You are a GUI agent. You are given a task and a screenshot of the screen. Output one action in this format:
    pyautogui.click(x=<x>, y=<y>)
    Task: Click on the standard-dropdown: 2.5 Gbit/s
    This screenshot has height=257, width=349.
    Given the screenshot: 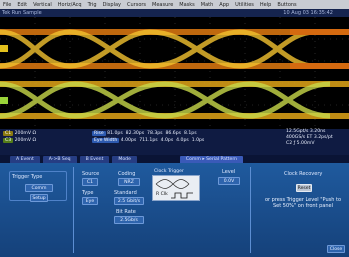 What is the action you would take?
    pyautogui.click(x=129, y=201)
    